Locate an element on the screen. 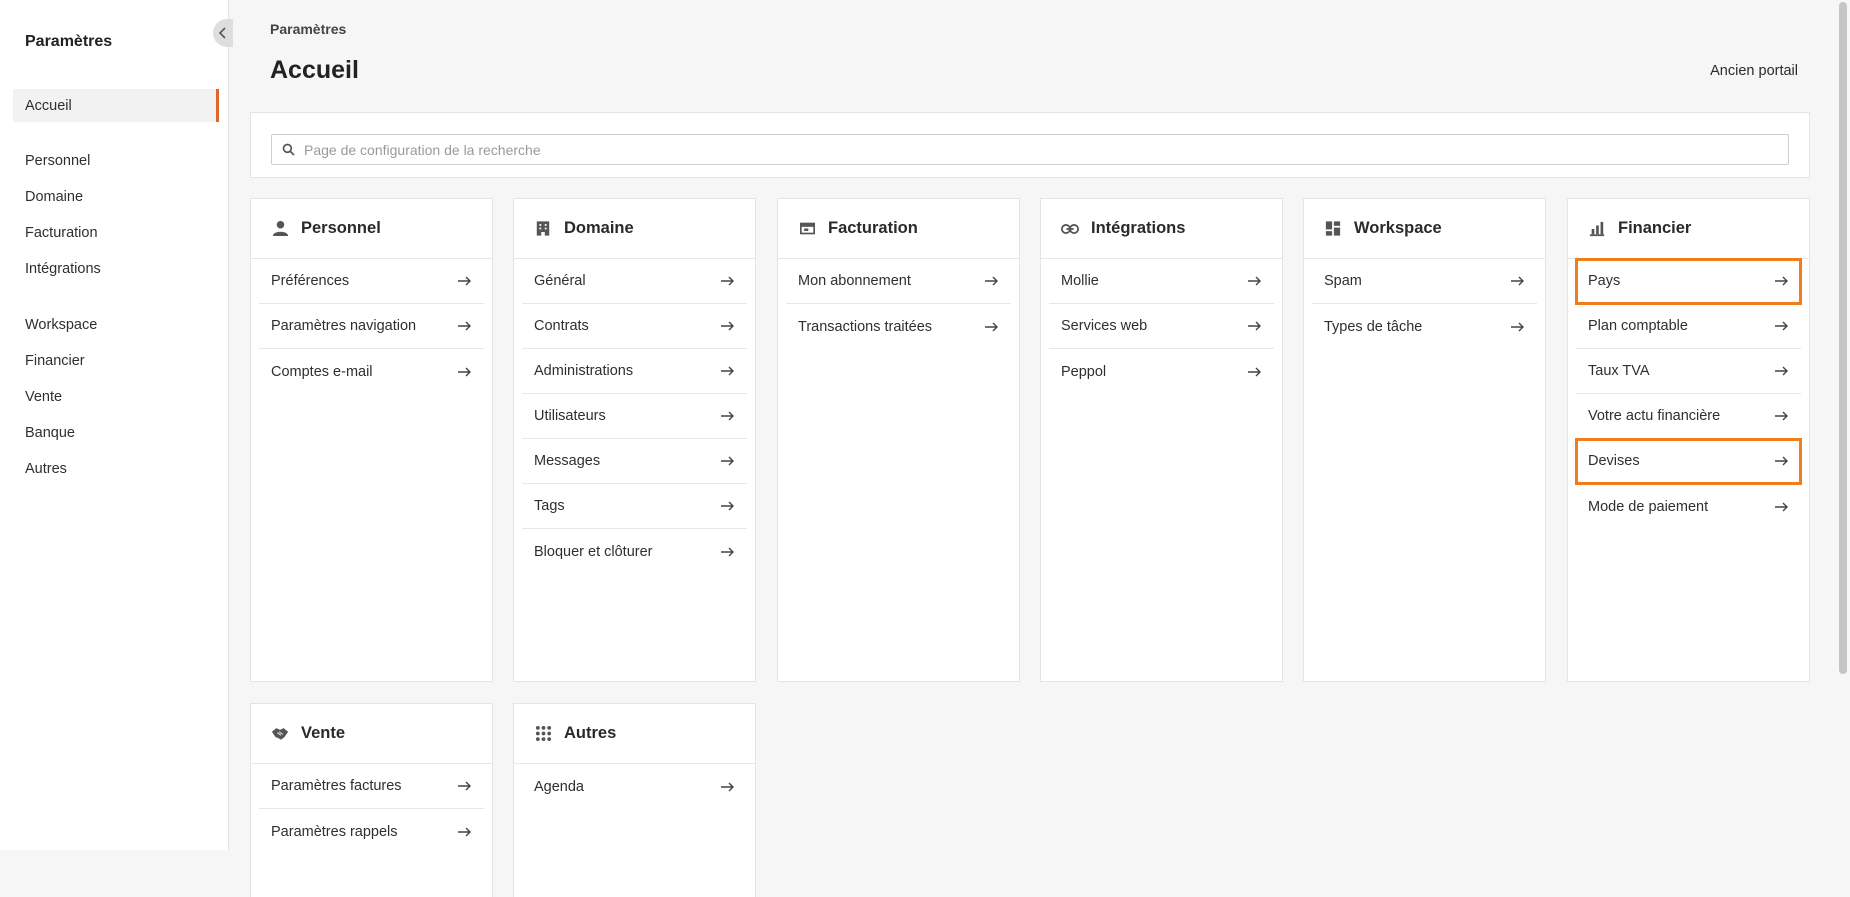  card-link-votre-actu-financiere: Votre actu financière is located at coordinates (1688, 416).